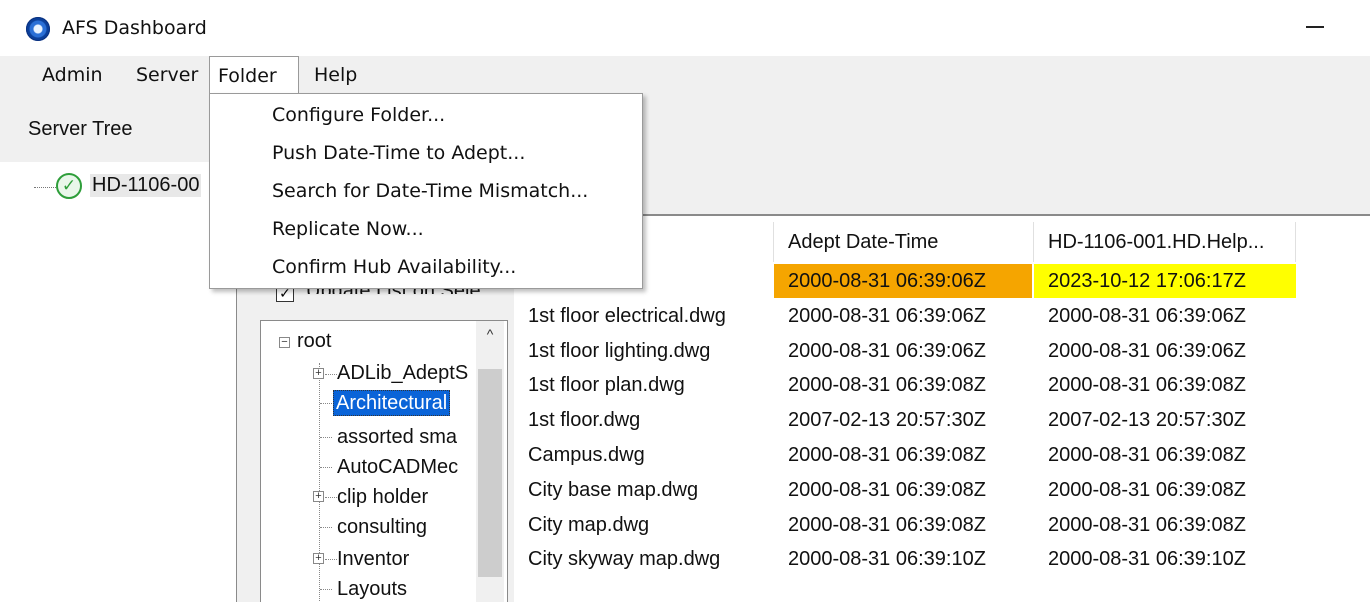 The image size is (1370, 602). What do you see at coordinates (382, 527) in the screenshot?
I see `tree-item-consulting: consulting` at bounding box center [382, 527].